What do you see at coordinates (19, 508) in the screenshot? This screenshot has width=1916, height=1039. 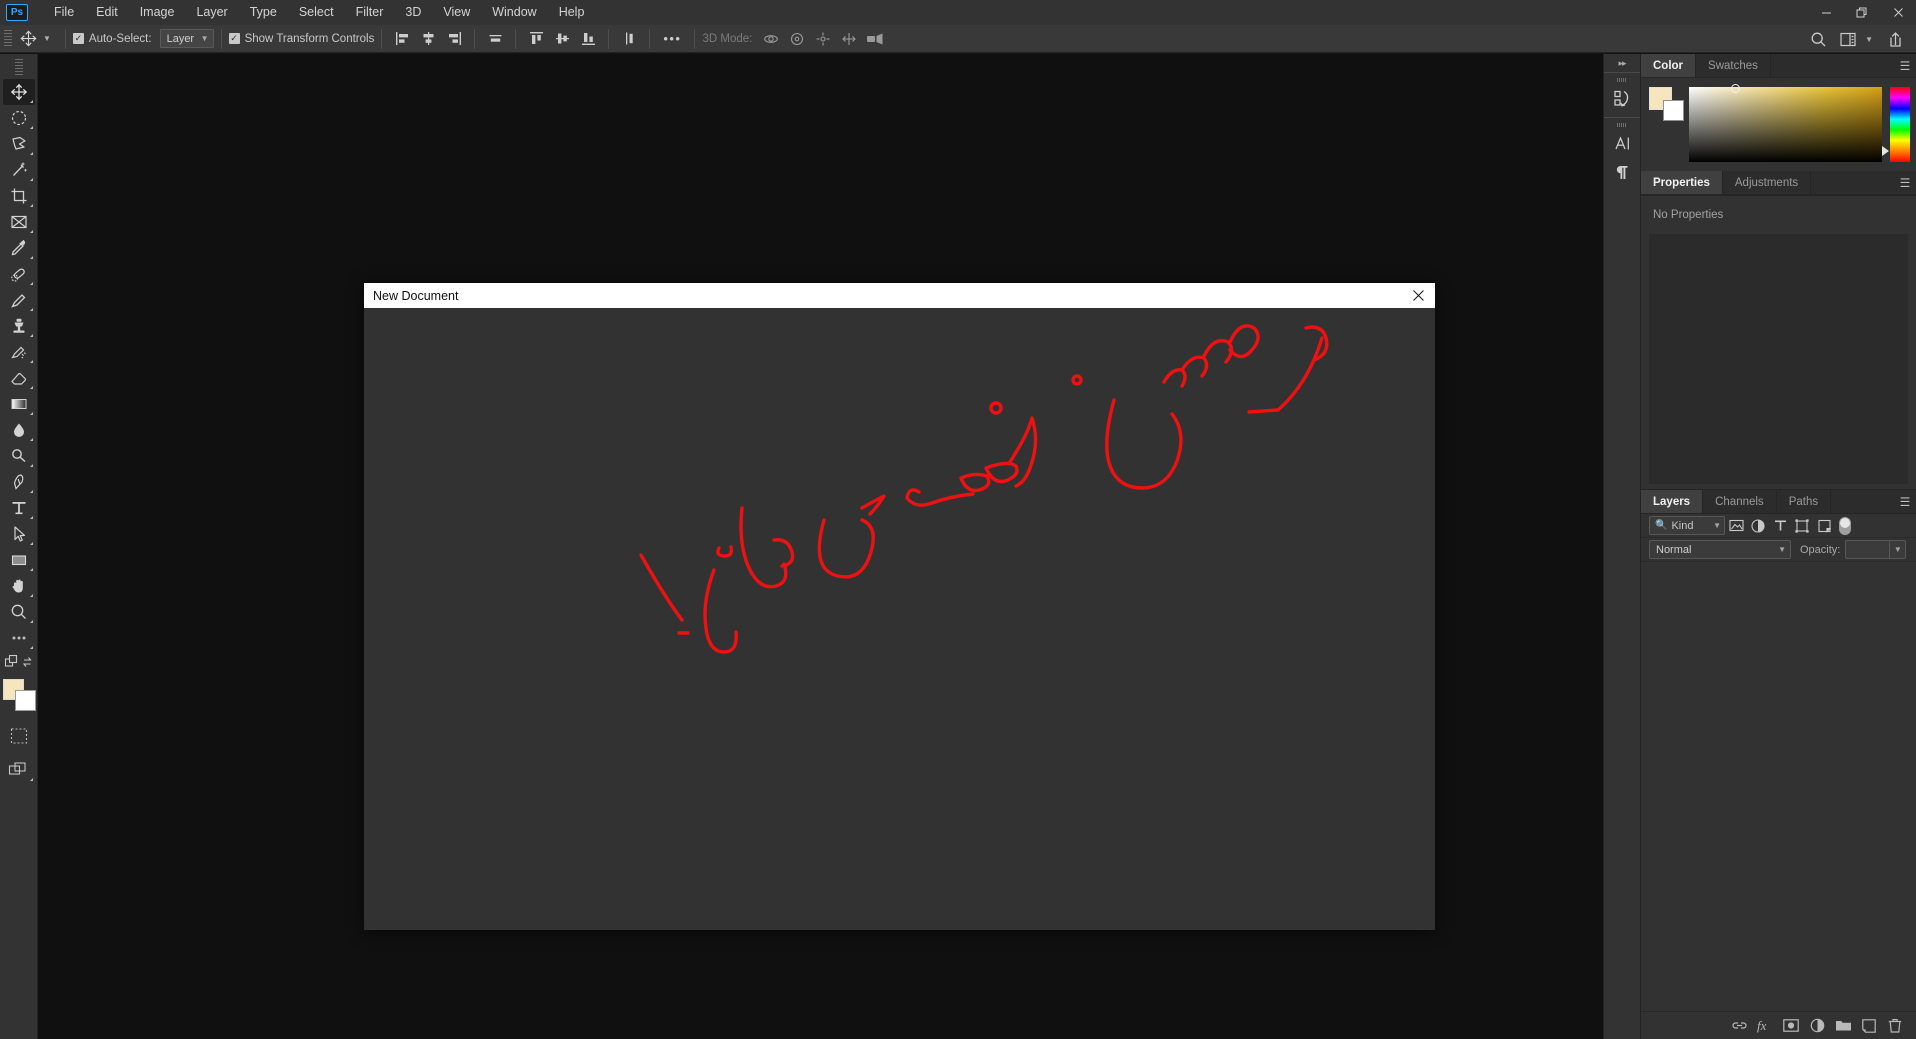 I see `type-tool` at bounding box center [19, 508].